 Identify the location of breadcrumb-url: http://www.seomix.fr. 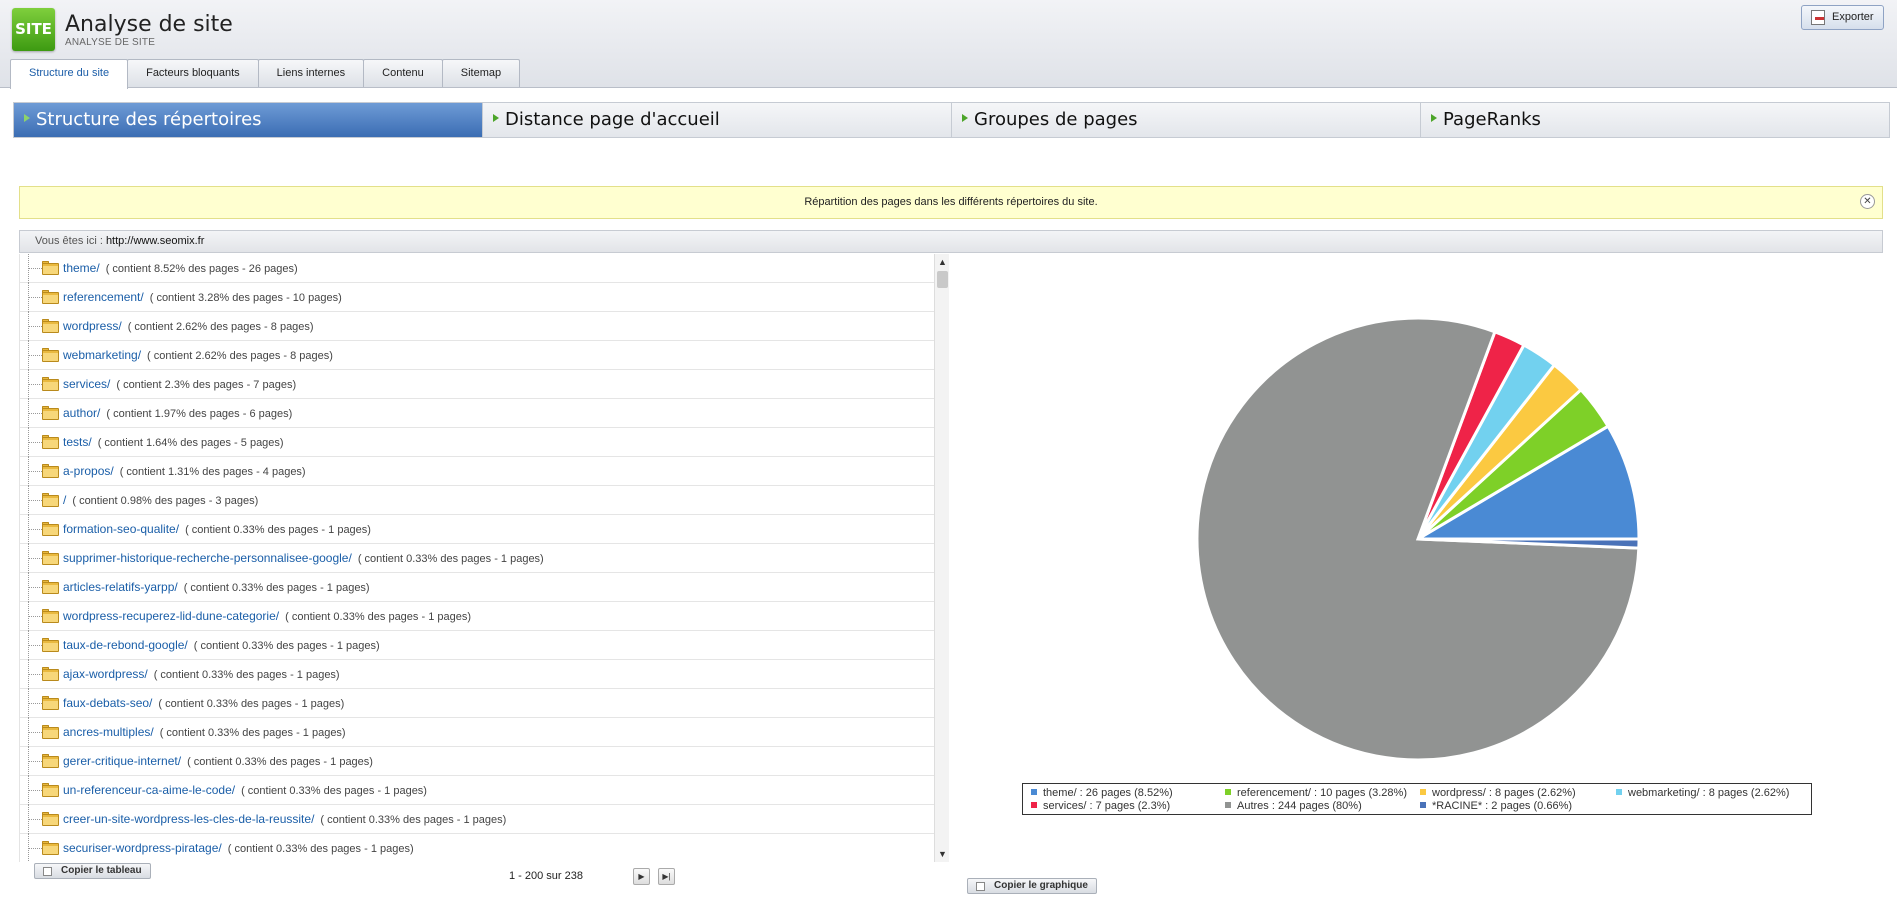
(155, 241).